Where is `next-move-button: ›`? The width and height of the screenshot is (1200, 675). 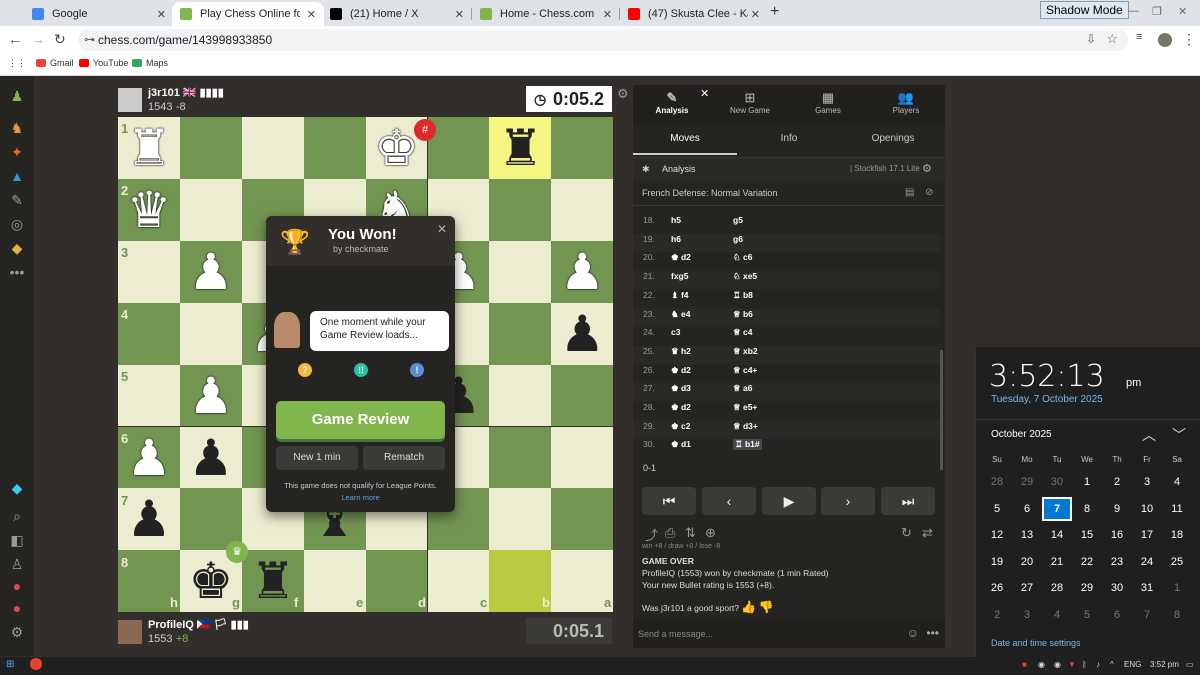 next-move-button: › is located at coordinates (848, 501).